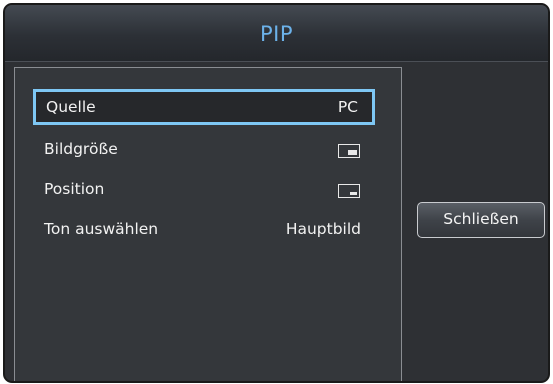  Describe the element at coordinates (204, 107) in the screenshot. I see `menu-item-quelle: Quelle PC` at that location.